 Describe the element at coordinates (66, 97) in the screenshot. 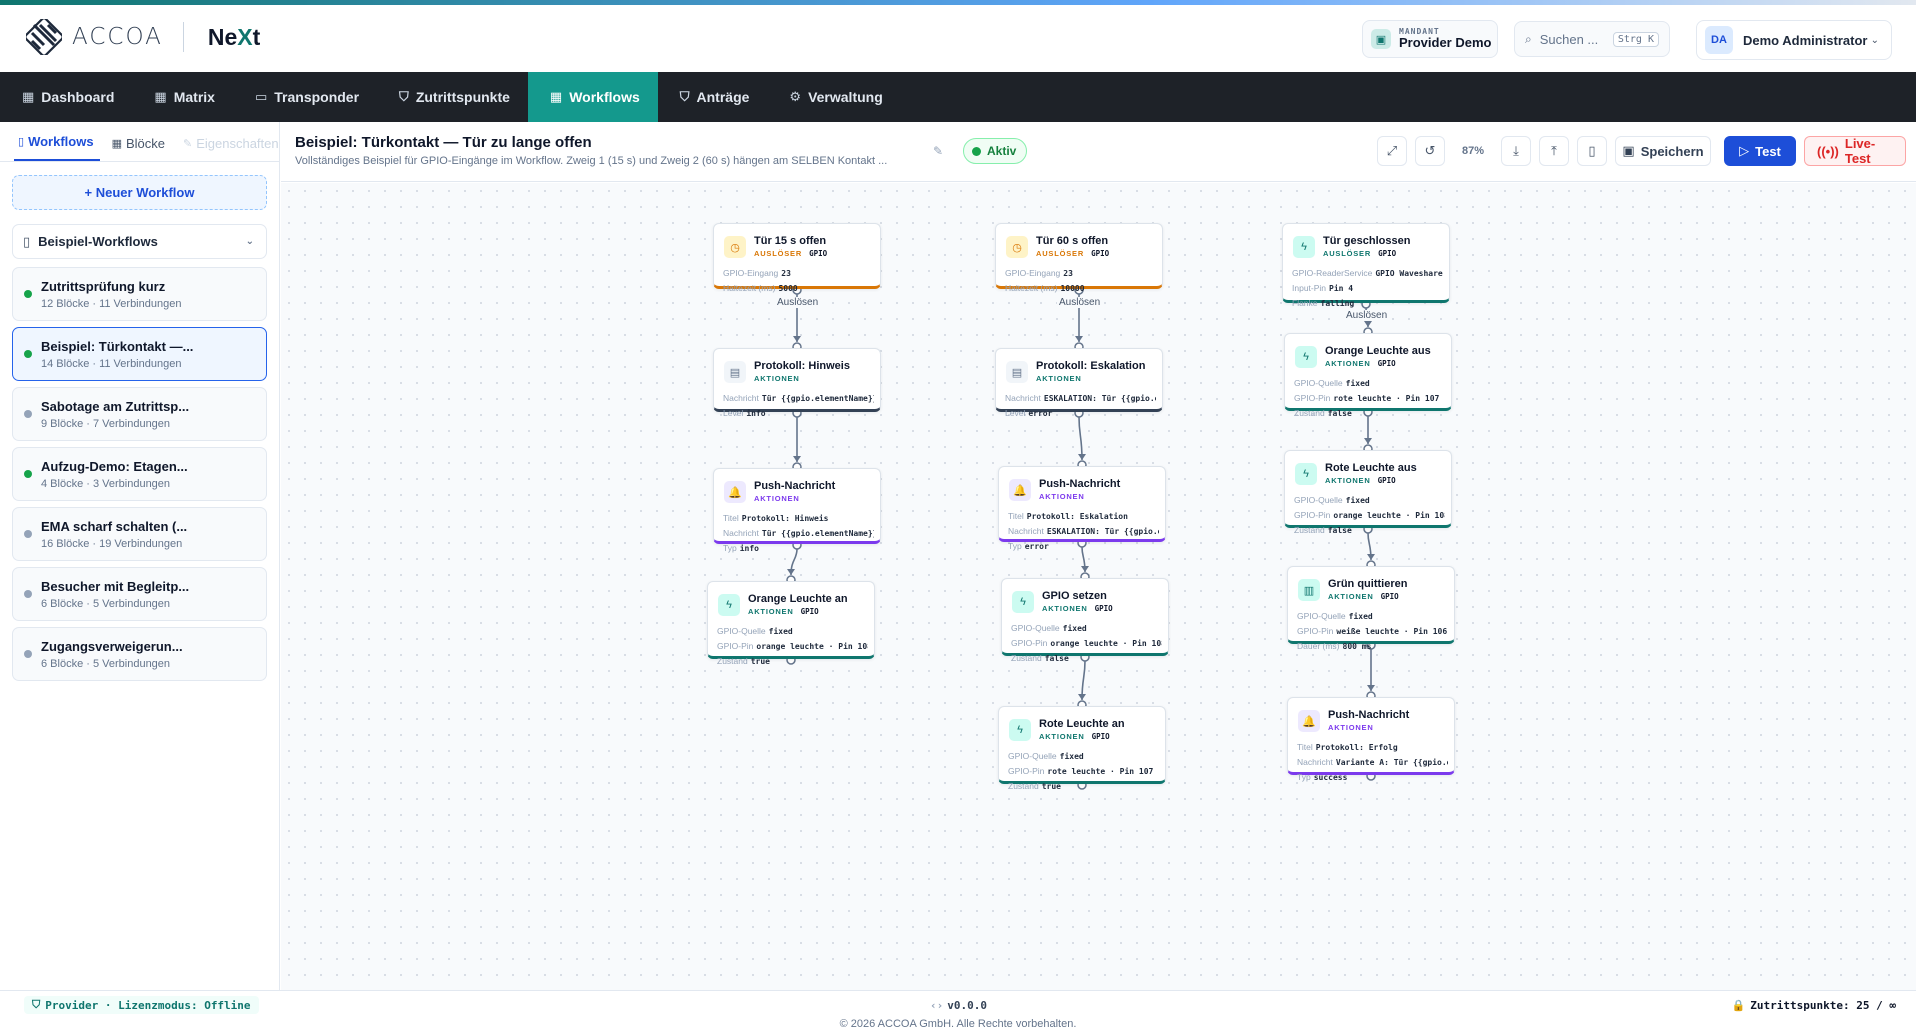

I see `nav-dashboard: ▦ Dashboard` at that location.